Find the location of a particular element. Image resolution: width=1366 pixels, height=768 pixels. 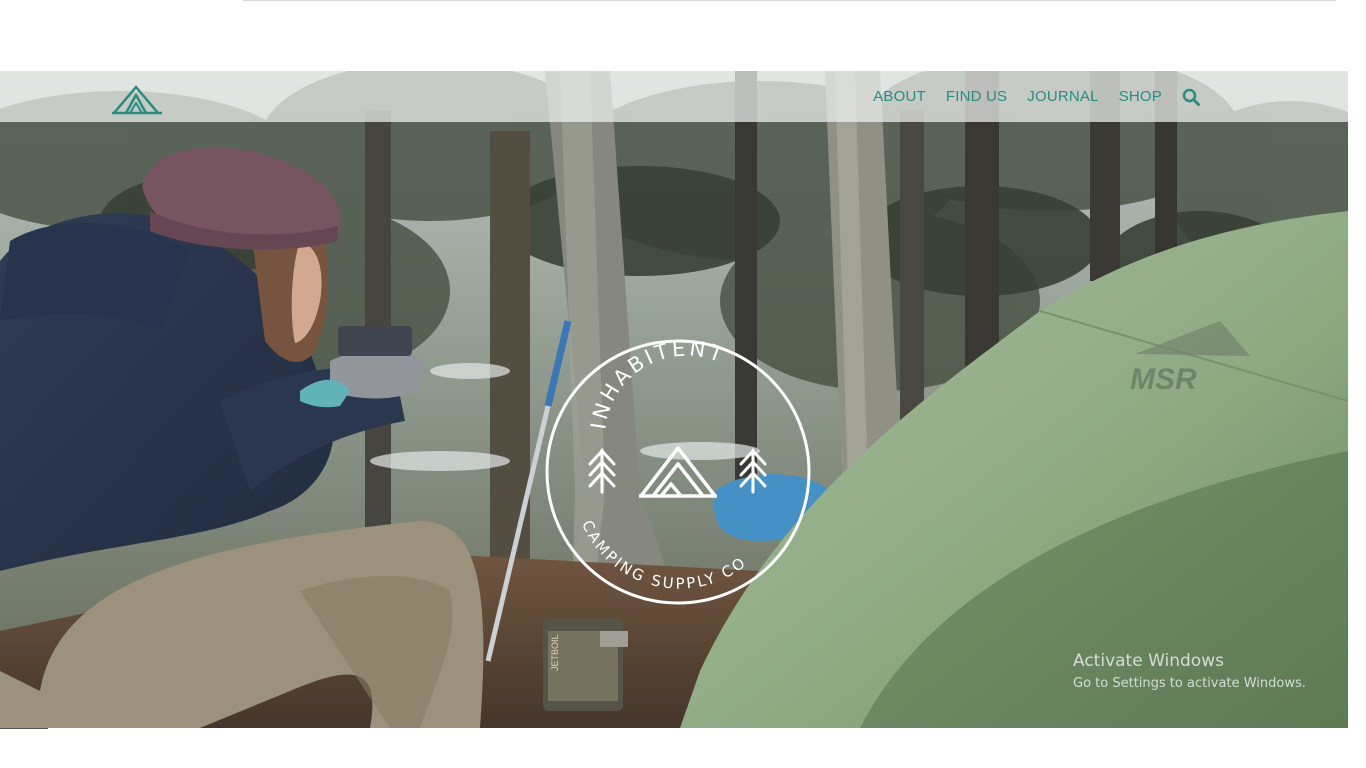

tree-icon-right is located at coordinates (753, 471).